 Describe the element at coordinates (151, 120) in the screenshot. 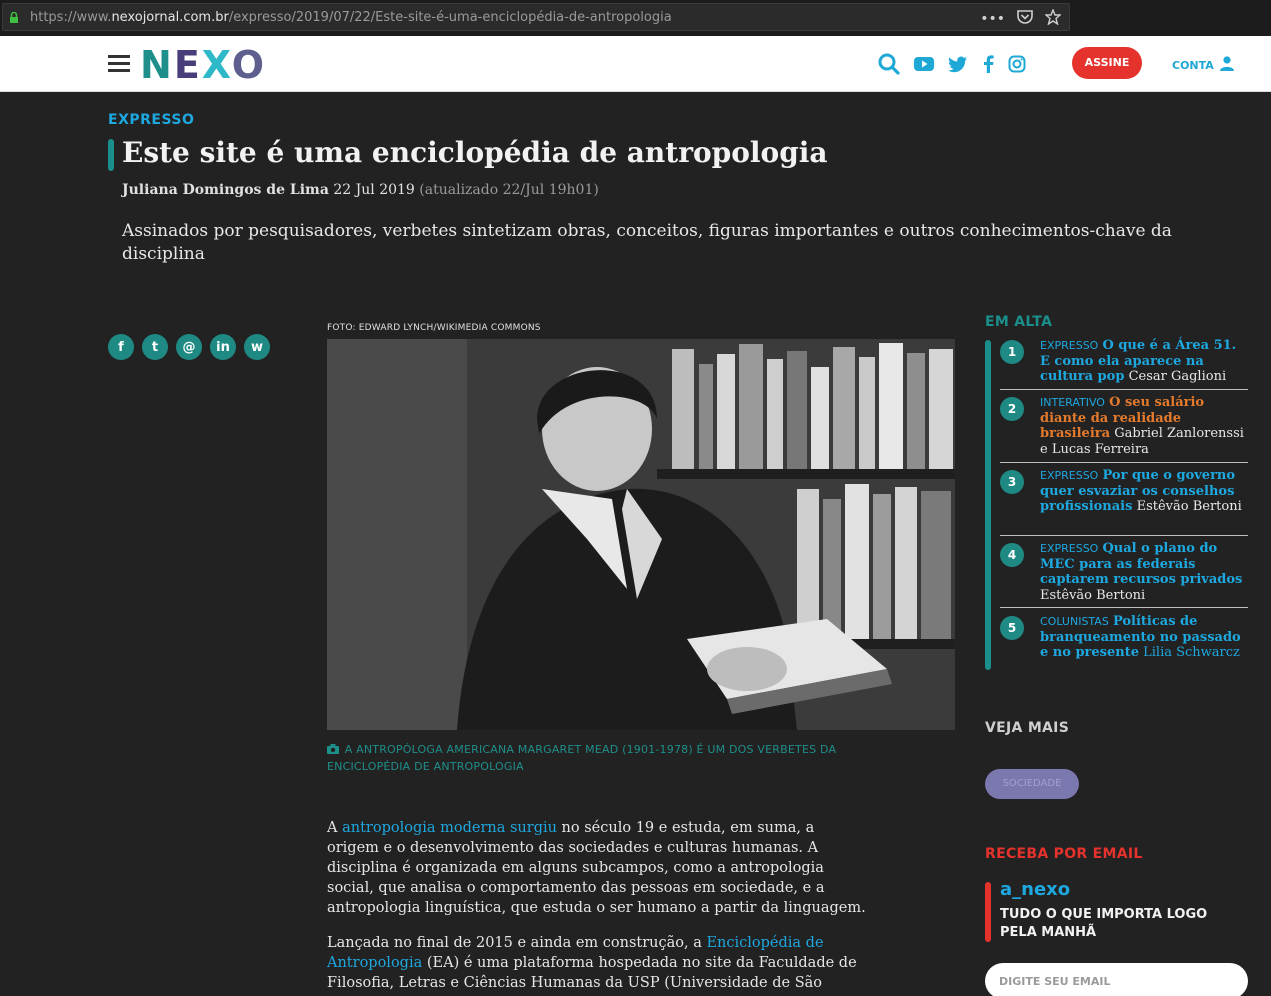

I see `section-tag: EXPRESSO` at that location.